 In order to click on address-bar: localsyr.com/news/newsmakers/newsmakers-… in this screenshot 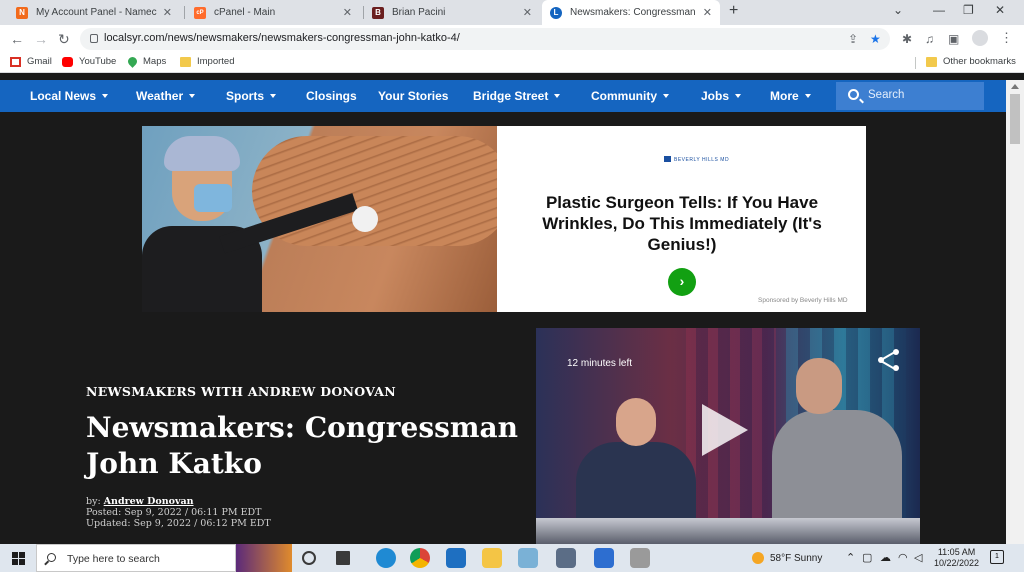, I will do `click(485, 39)`.